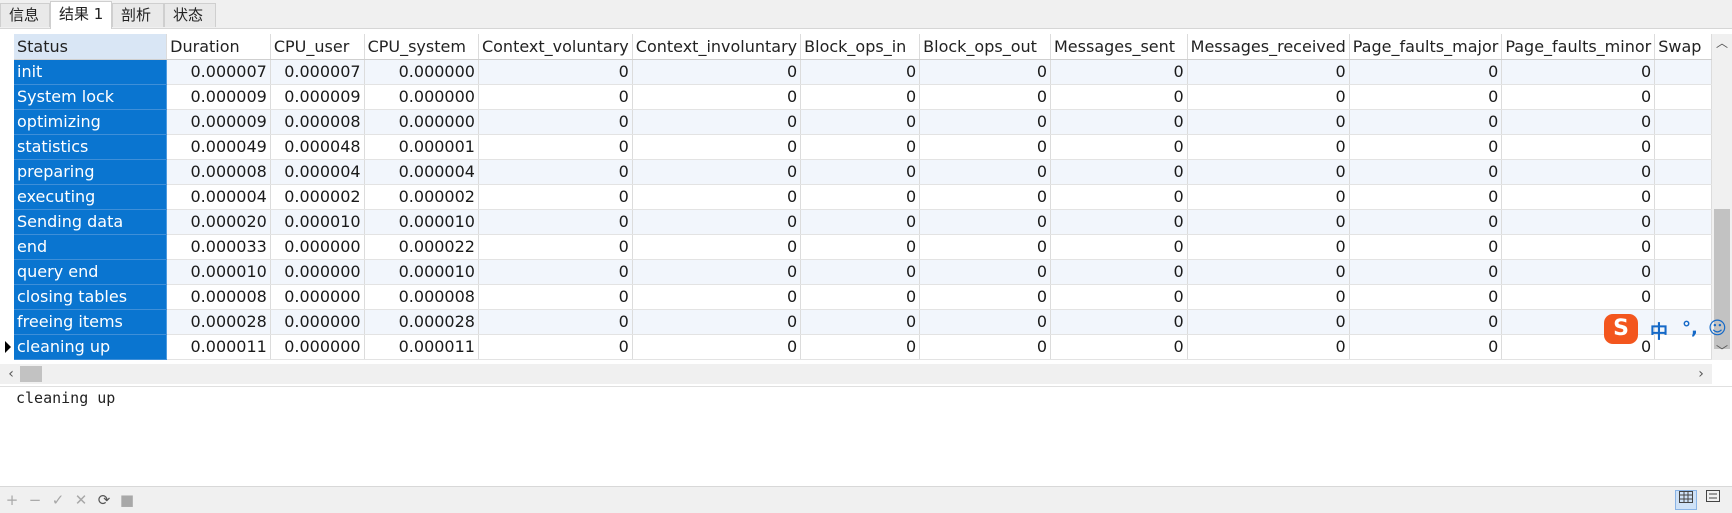 Image resolution: width=1732 pixels, height=513 pixels. Describe the element at coordinates (1659, 331) in the screenshot. I see `ime-mode-toggle: 中` at that location.